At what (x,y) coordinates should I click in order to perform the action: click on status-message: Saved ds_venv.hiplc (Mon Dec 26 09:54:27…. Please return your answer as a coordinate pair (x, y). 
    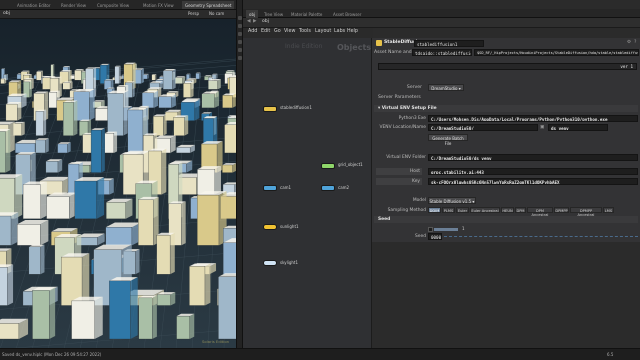
    Looking at the image, I should click on (52, 354).